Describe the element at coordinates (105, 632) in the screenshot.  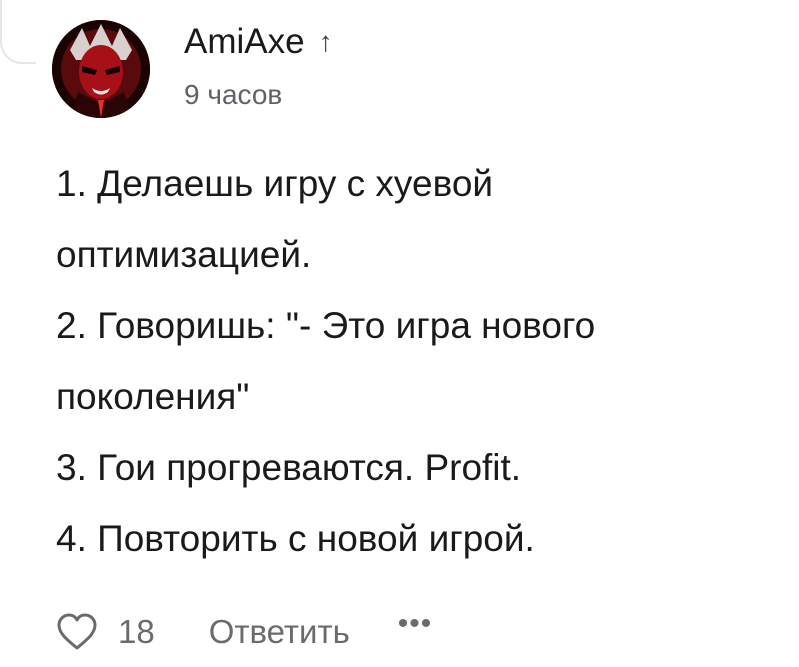
I see `like-button: 18` at that location.